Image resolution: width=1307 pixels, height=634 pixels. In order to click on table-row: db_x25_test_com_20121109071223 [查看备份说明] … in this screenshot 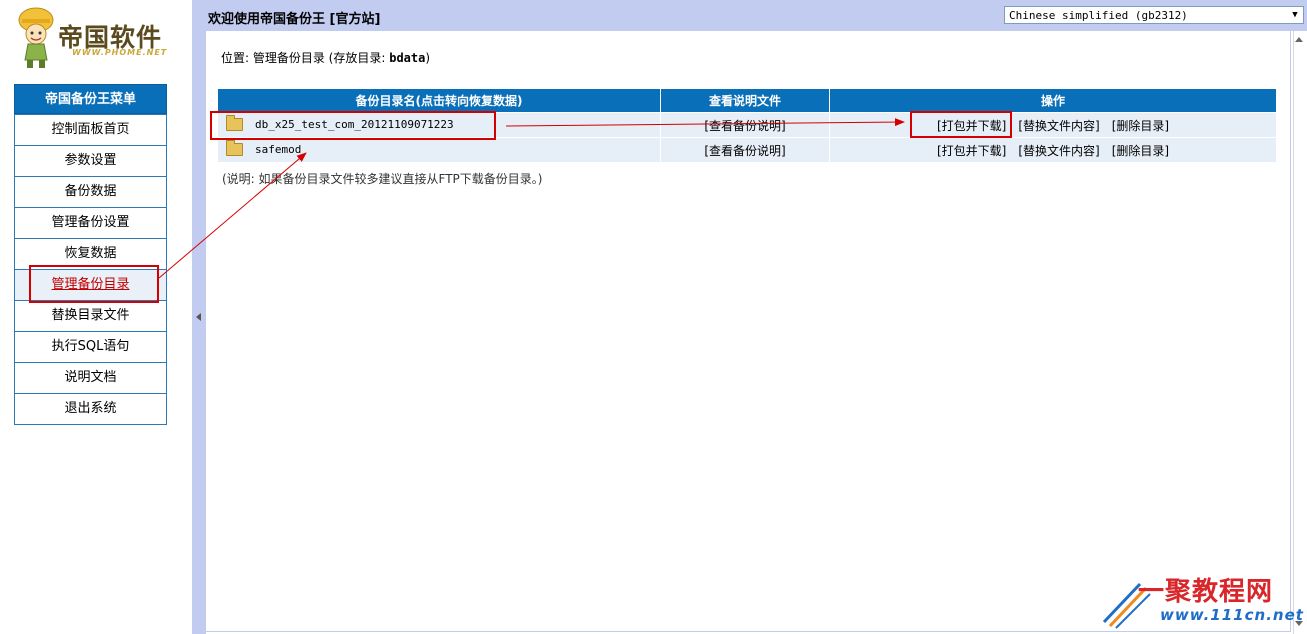, I will do `click(747, 125)`.